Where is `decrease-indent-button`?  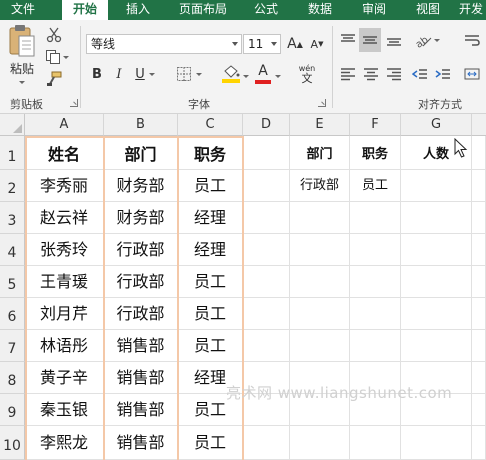 decrease-indent-button is located at coordinates (420, 74).